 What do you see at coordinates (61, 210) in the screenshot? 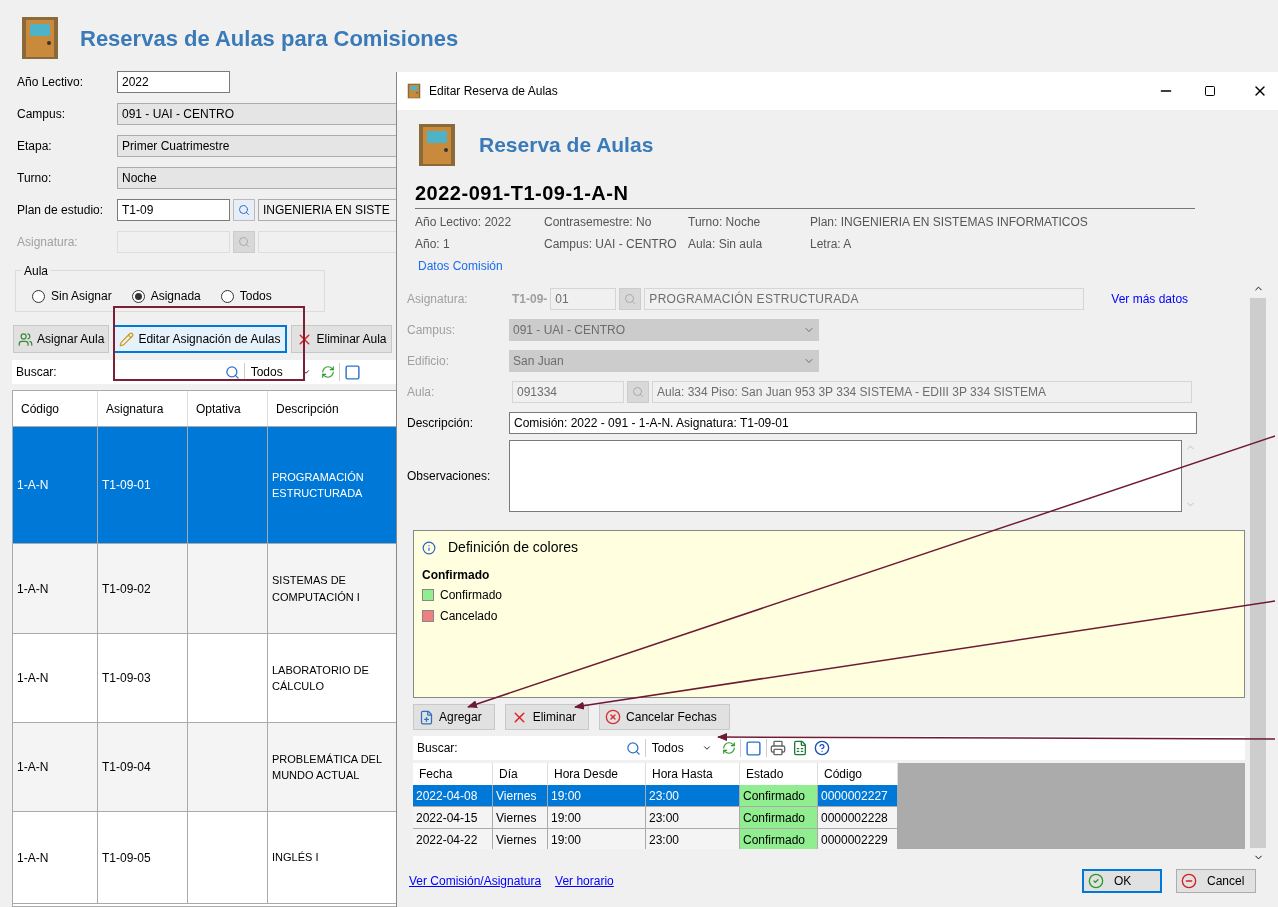
I see `field-label: Plan de estudio:` at bounding box center [61, 210].